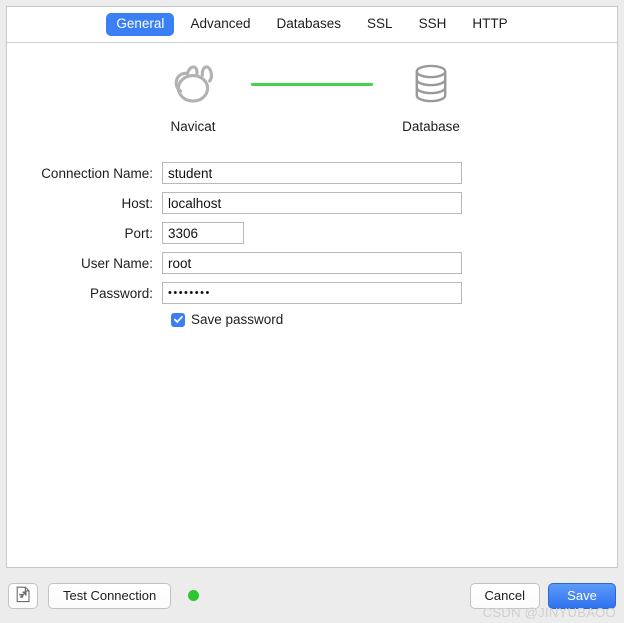 The image size is (624, 623). I want to click on diagram-target-label: Database, so click(431, 126).